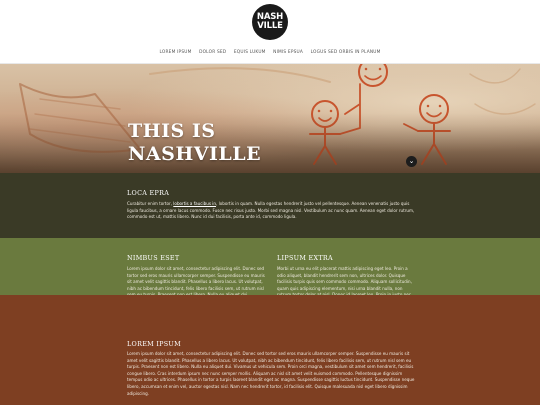  What do you see at coordinates (175, 52) in the screenshot?
I see `nav-item-lorem-ipsum: LOREM IPSUM` at bounding box center [175, 52].